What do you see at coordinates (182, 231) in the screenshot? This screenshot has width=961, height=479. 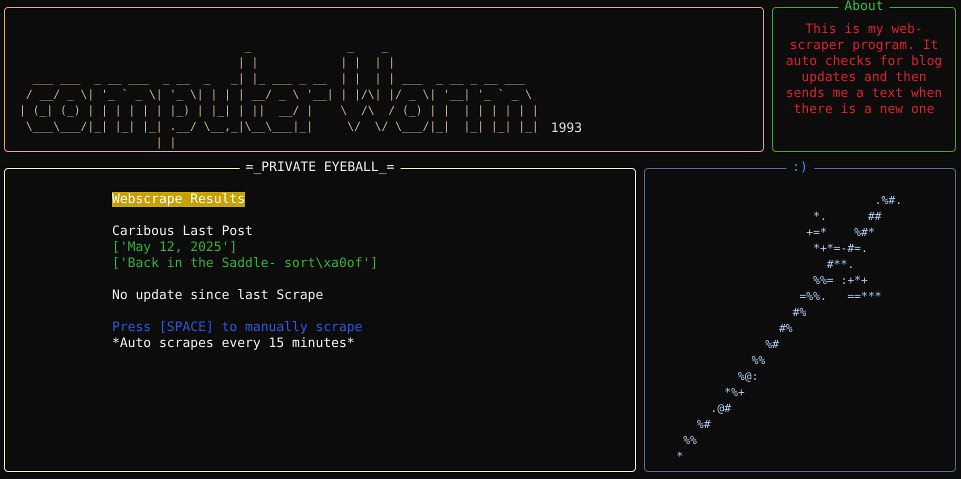 I see `status-text: Caribous Last Post` at bounding box center [182, 231].